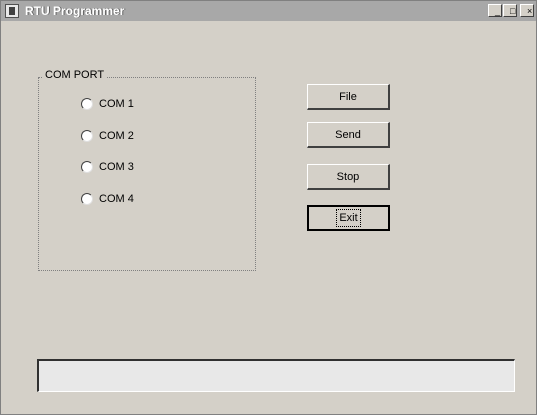  I want to click on status-bar, so click(276, 375).